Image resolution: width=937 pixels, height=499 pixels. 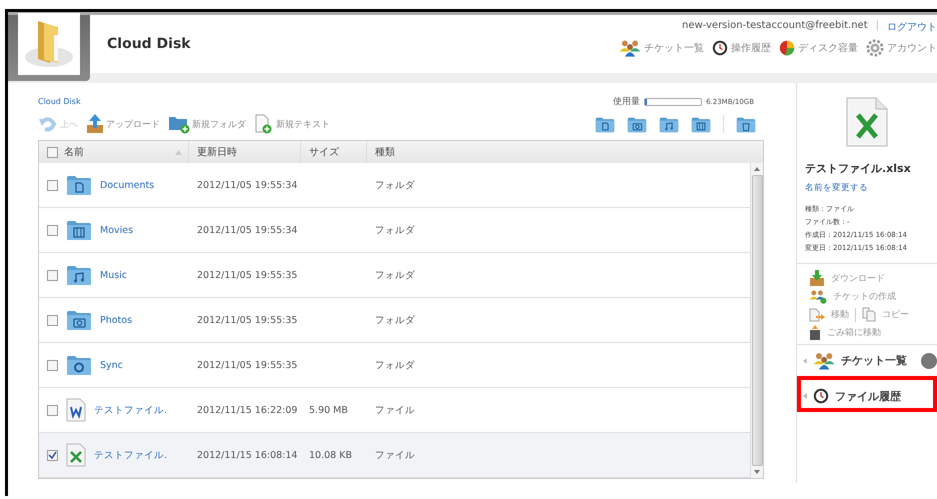 What do you see at coordinates (901, 48) in the screenshot?
I see `nav-link: アカウント` at bounding box center [901, 48].